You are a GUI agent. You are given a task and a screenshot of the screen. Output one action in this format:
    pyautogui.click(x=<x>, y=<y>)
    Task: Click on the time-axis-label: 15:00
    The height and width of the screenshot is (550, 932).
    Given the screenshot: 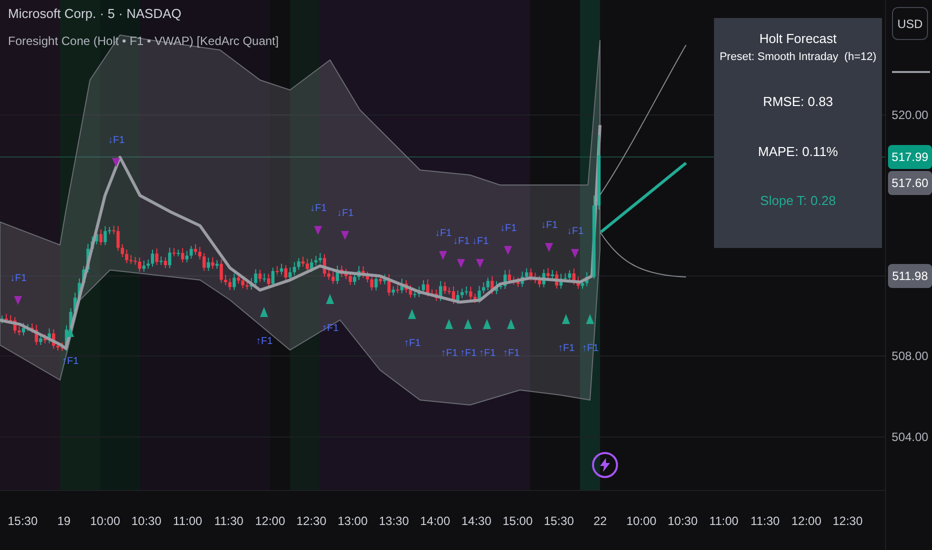 What is the action you would take?
    pyautogui.click(x=518, y=521)
    